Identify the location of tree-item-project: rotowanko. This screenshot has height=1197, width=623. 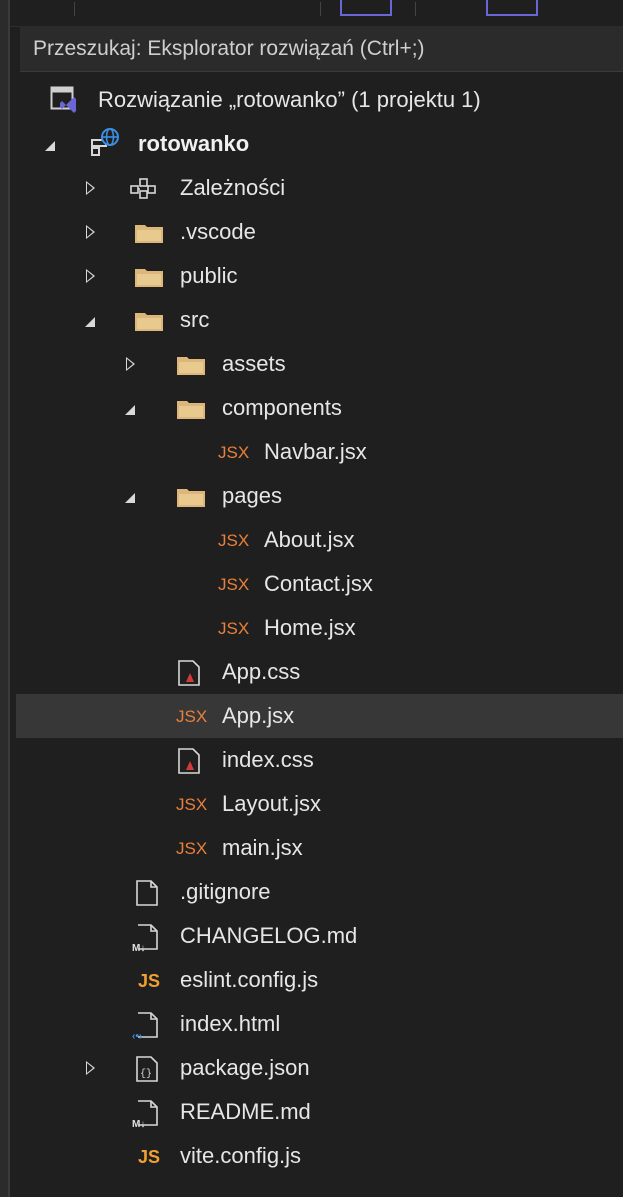
(319, 144).